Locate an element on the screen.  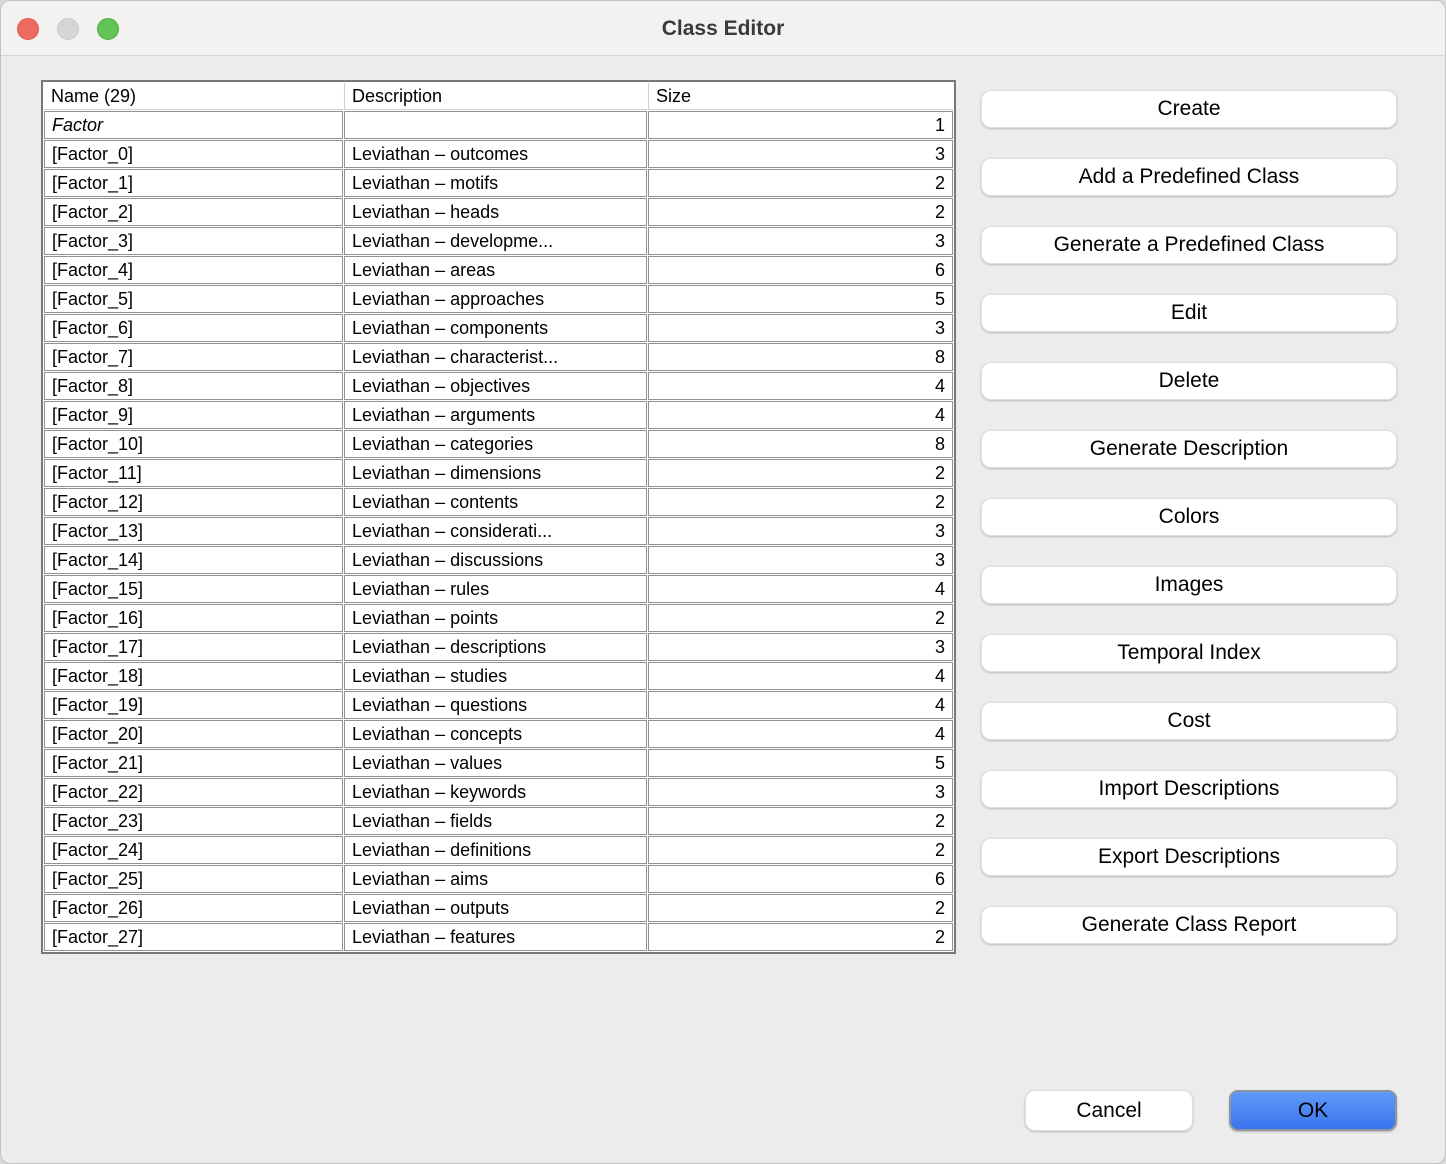
titlebar: Class Editor is located at coordinates (723, 28).